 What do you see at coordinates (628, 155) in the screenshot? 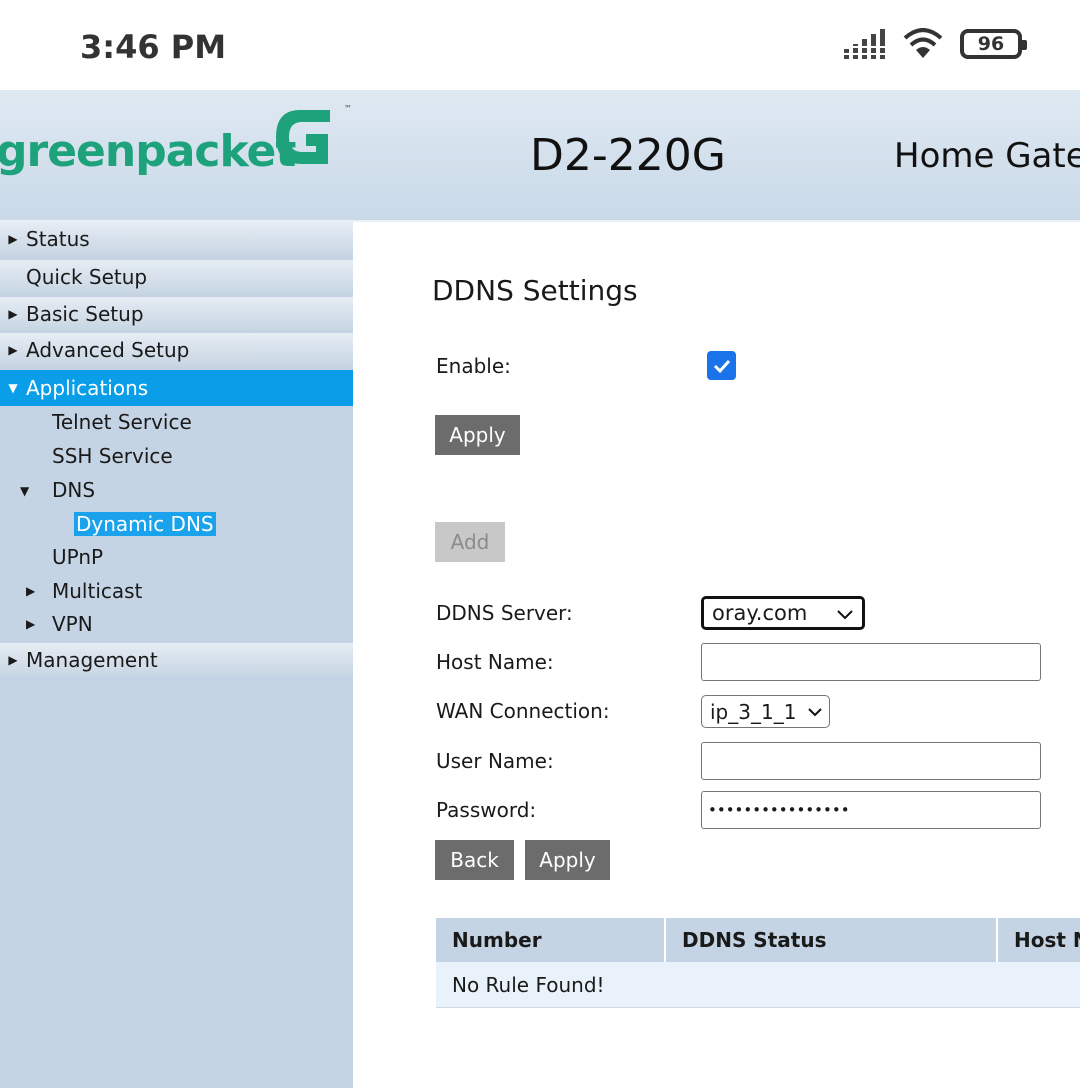
I see `model-name: D2-220G` at bounding box center [628, 155].